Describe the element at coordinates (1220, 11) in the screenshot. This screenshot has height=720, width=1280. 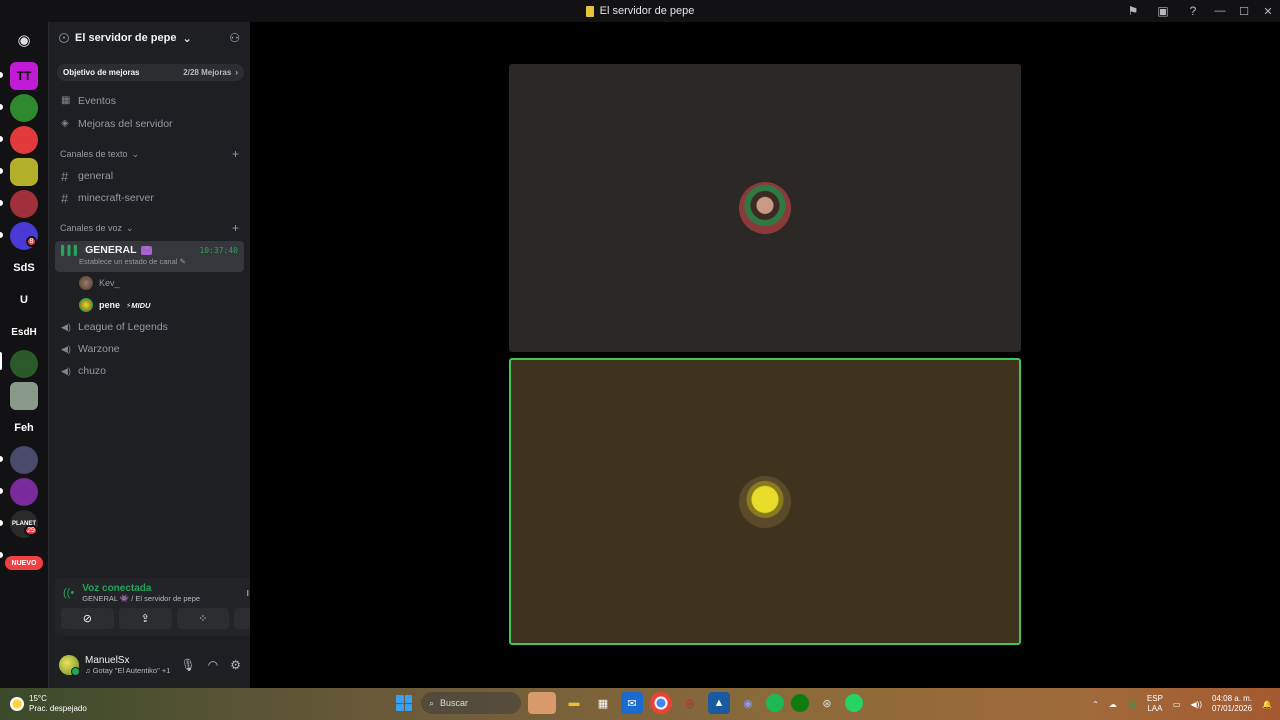
I see `minimize-button: —` at that location.